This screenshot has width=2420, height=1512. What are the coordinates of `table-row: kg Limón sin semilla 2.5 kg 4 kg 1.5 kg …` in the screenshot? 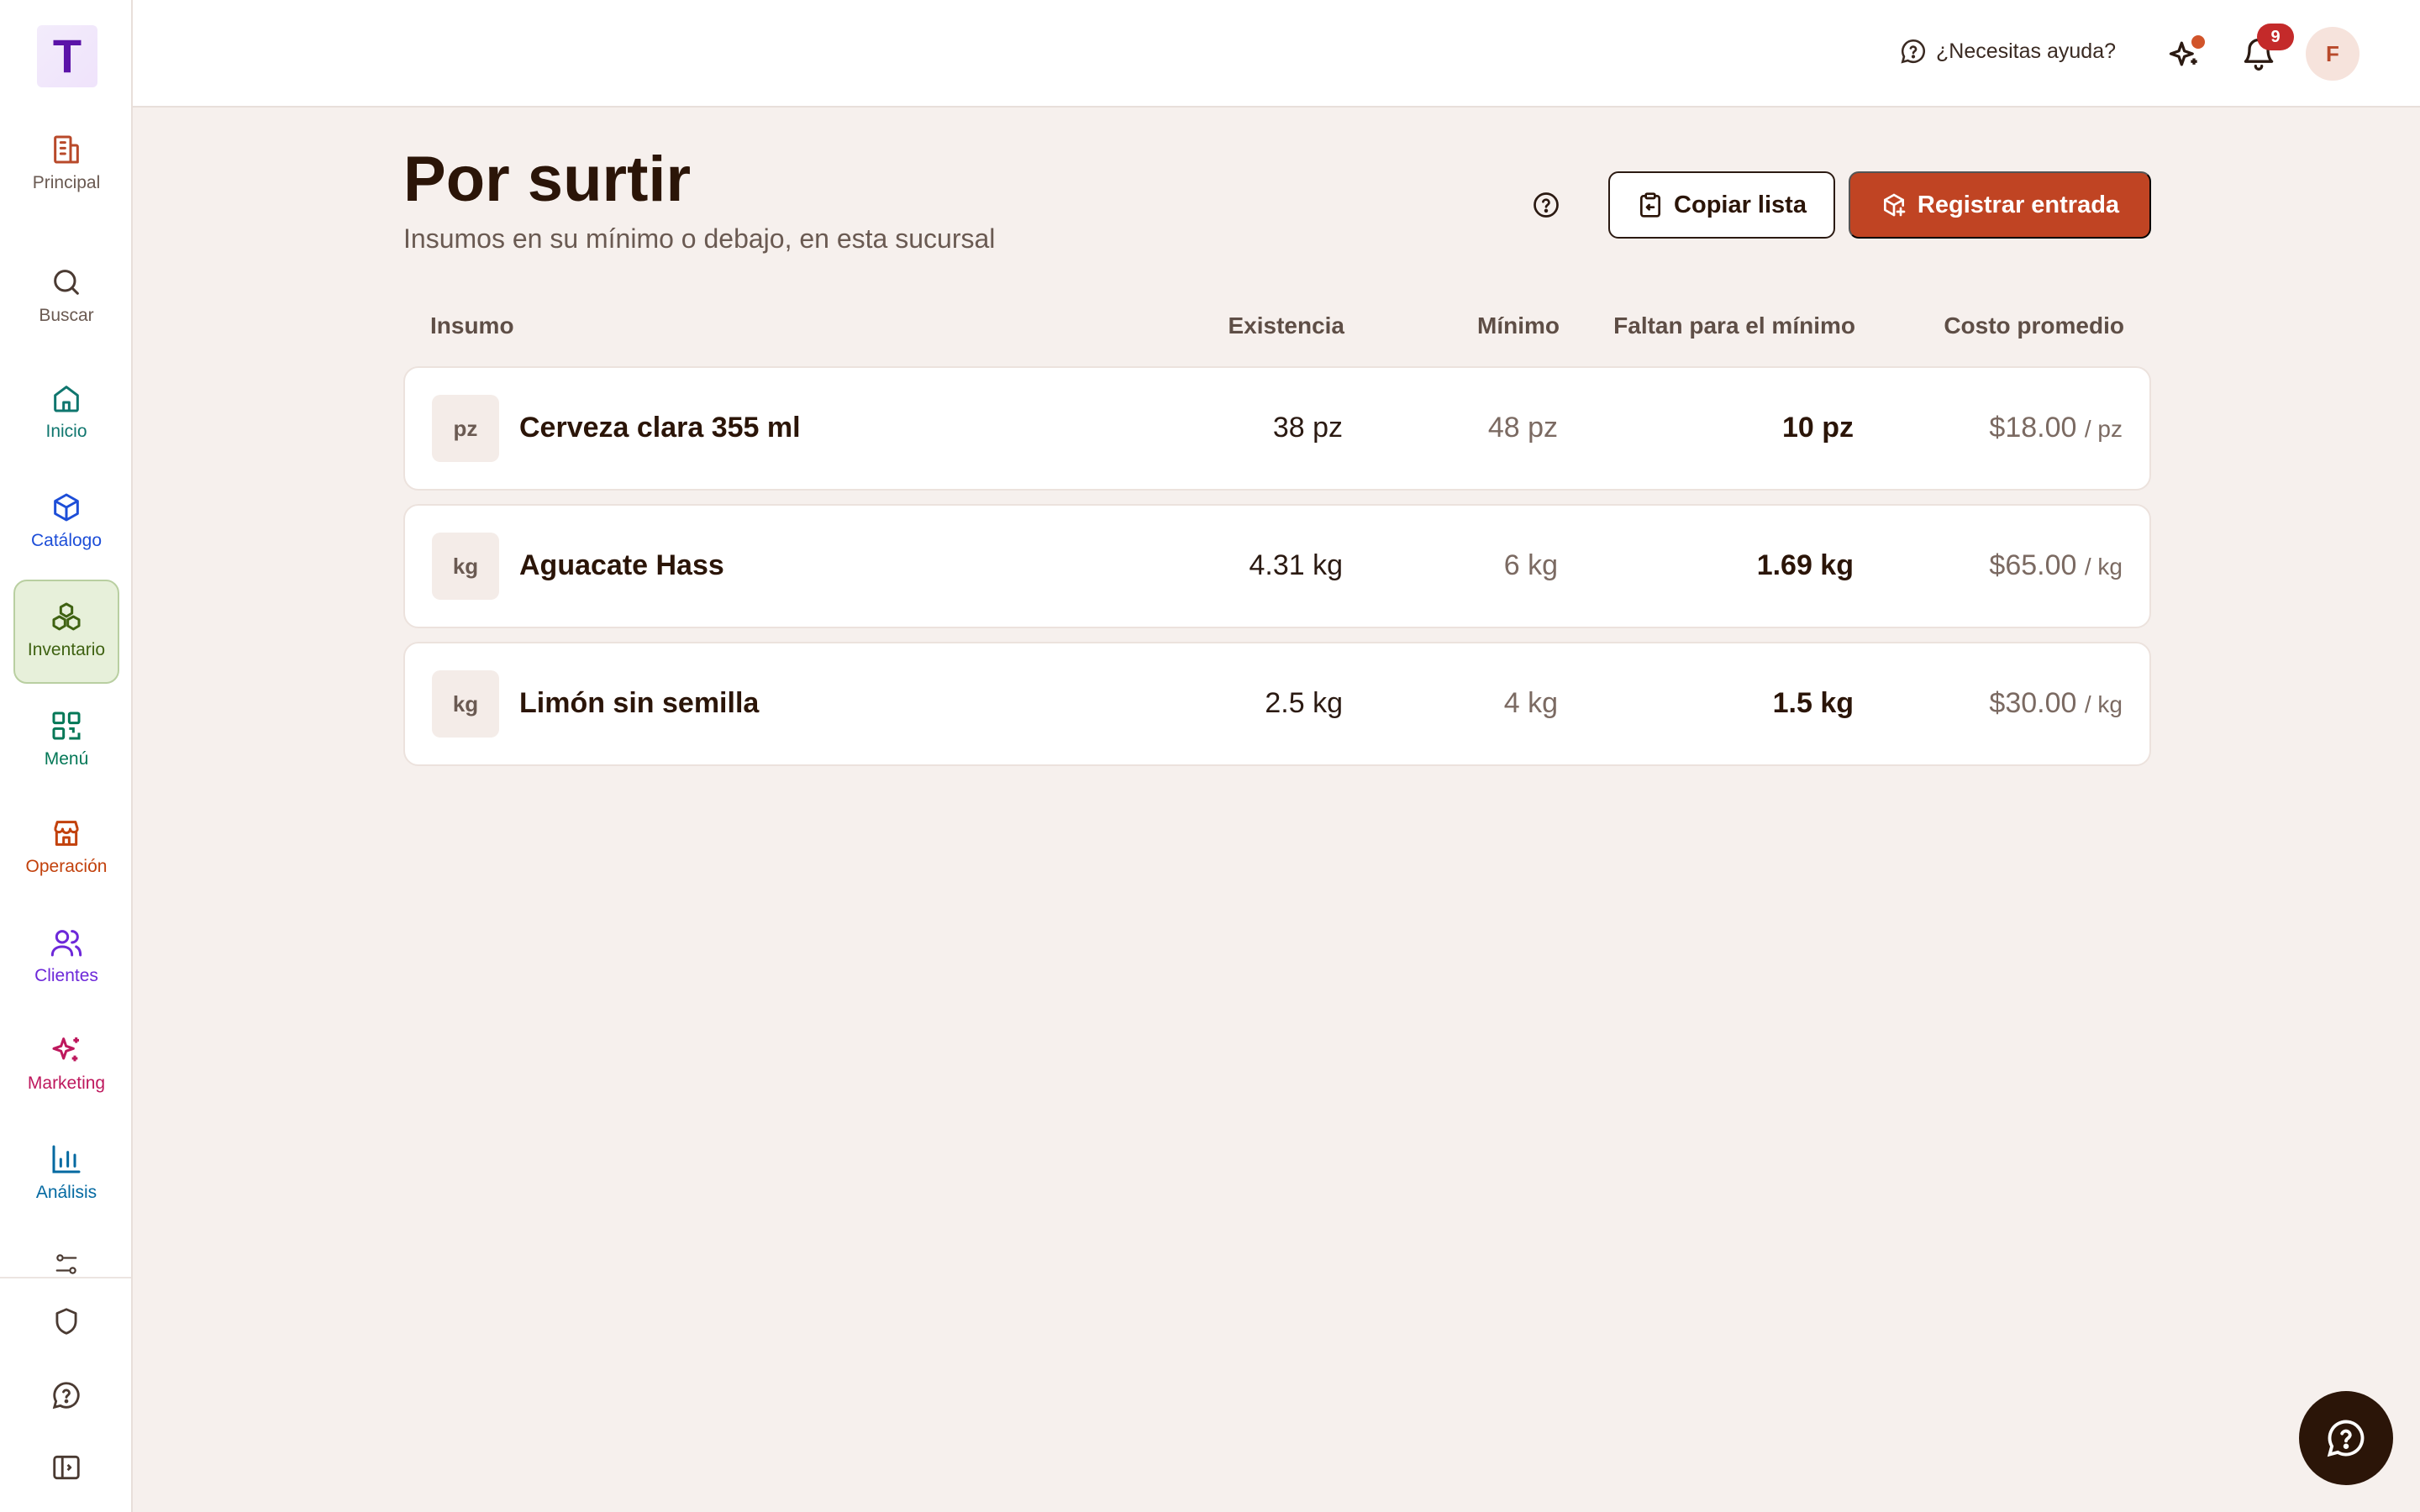 It's located at (1277, 704).